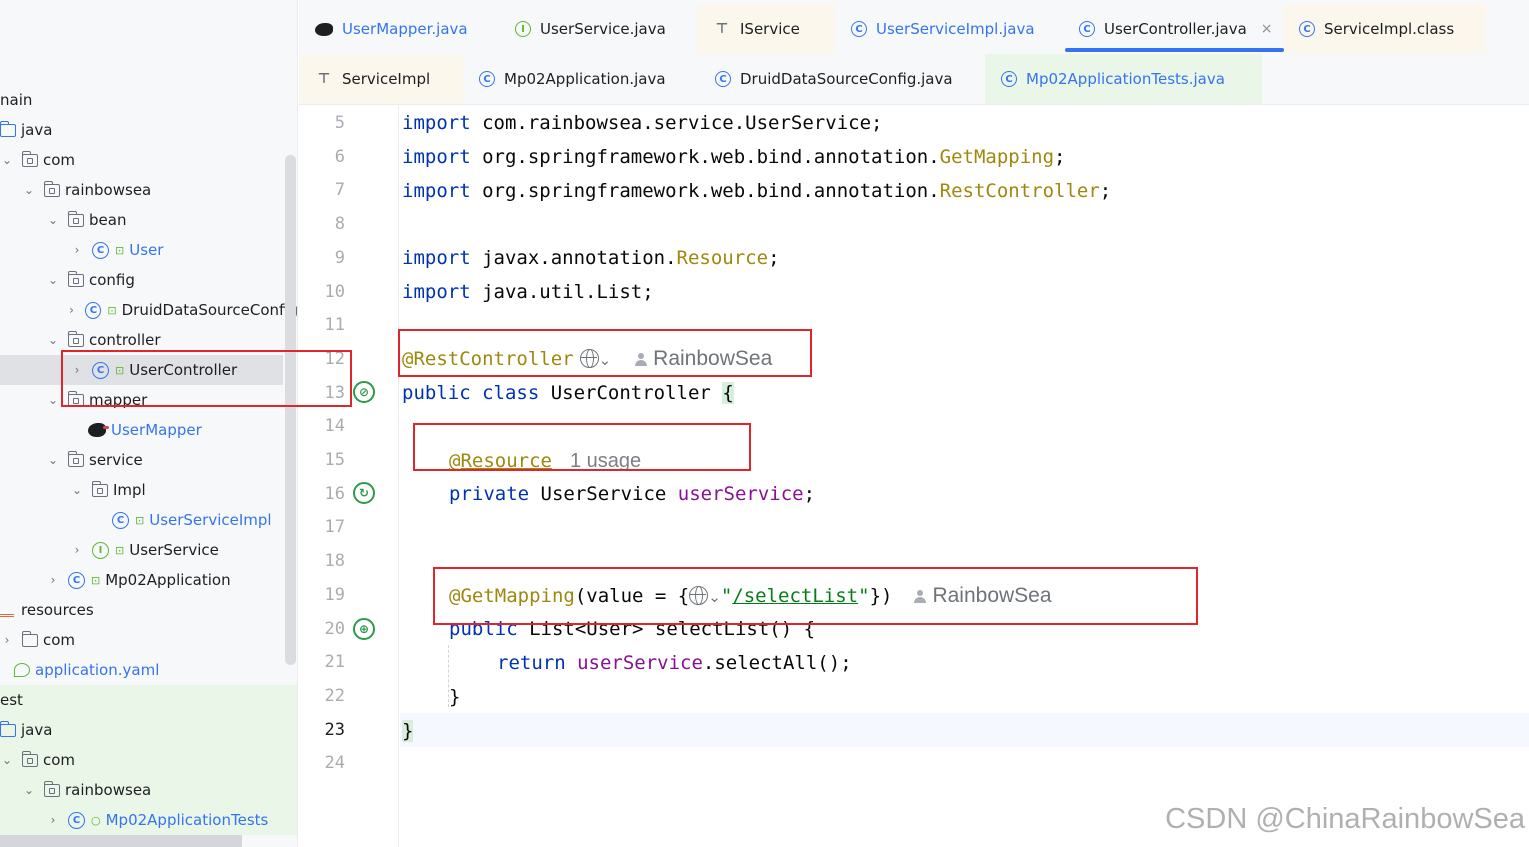 The height and width of the screenshot is (847, 1529). What do you see at coordinates (148, 220) in the screenshot?
I see `tree-item-bean: ⌄ bean` at bounding box center [148, 220].